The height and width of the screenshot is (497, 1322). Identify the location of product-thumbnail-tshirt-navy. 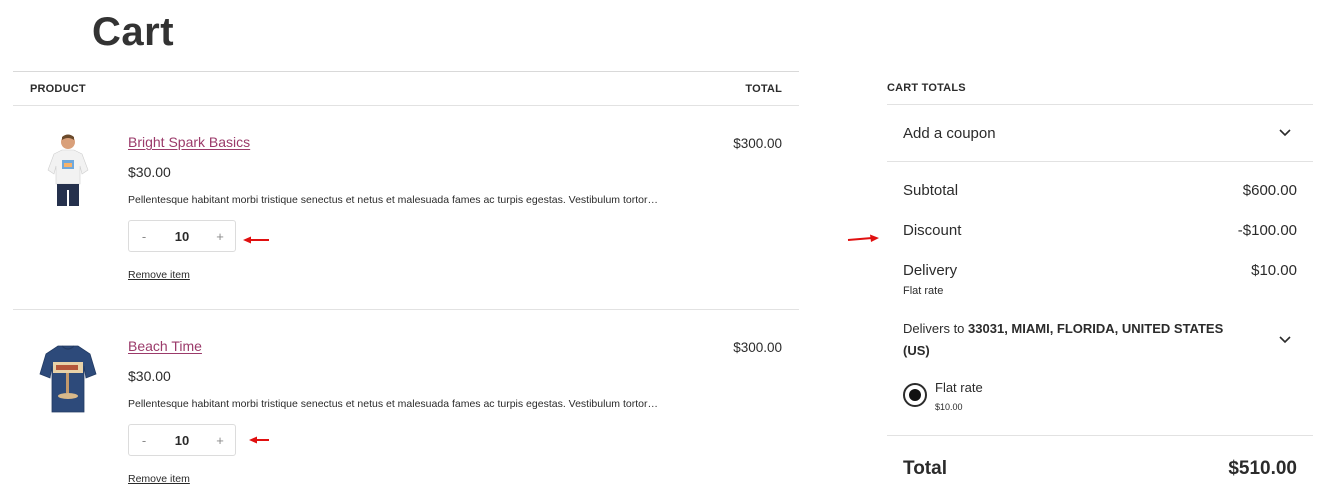
(68, 376).